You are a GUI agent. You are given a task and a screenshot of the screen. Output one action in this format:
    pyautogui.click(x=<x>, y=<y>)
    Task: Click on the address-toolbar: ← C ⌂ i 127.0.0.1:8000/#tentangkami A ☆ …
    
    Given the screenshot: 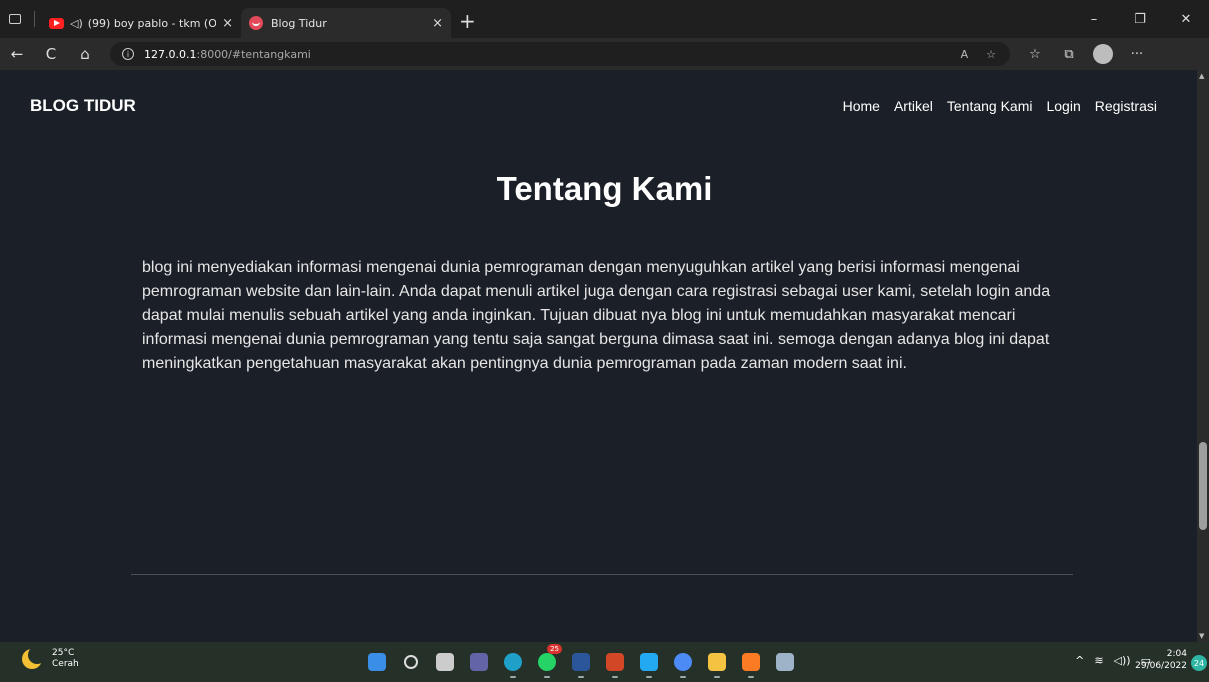 What is the action you would take?
    pyautogui.click(x=604, y=54)
    